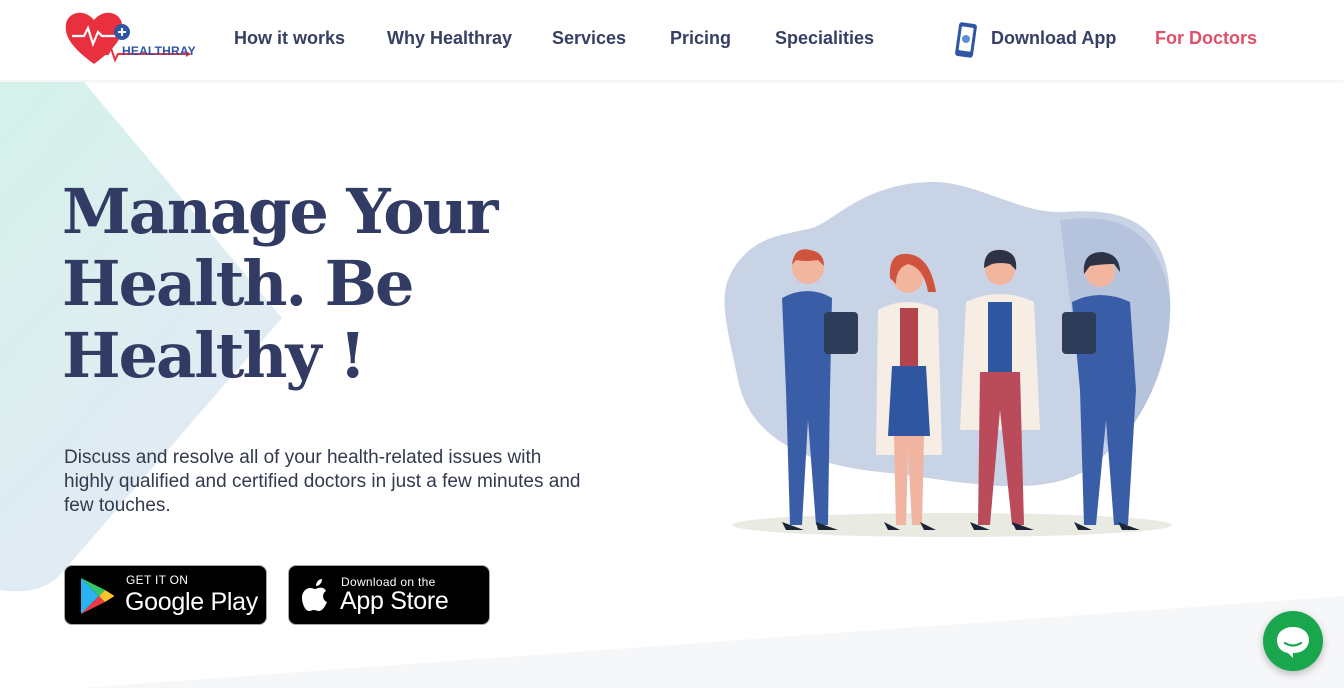  What do you see at coordinates (589, 38) in the screenshot?
I see `nav-services: Services` at bounding box center [589, 38].